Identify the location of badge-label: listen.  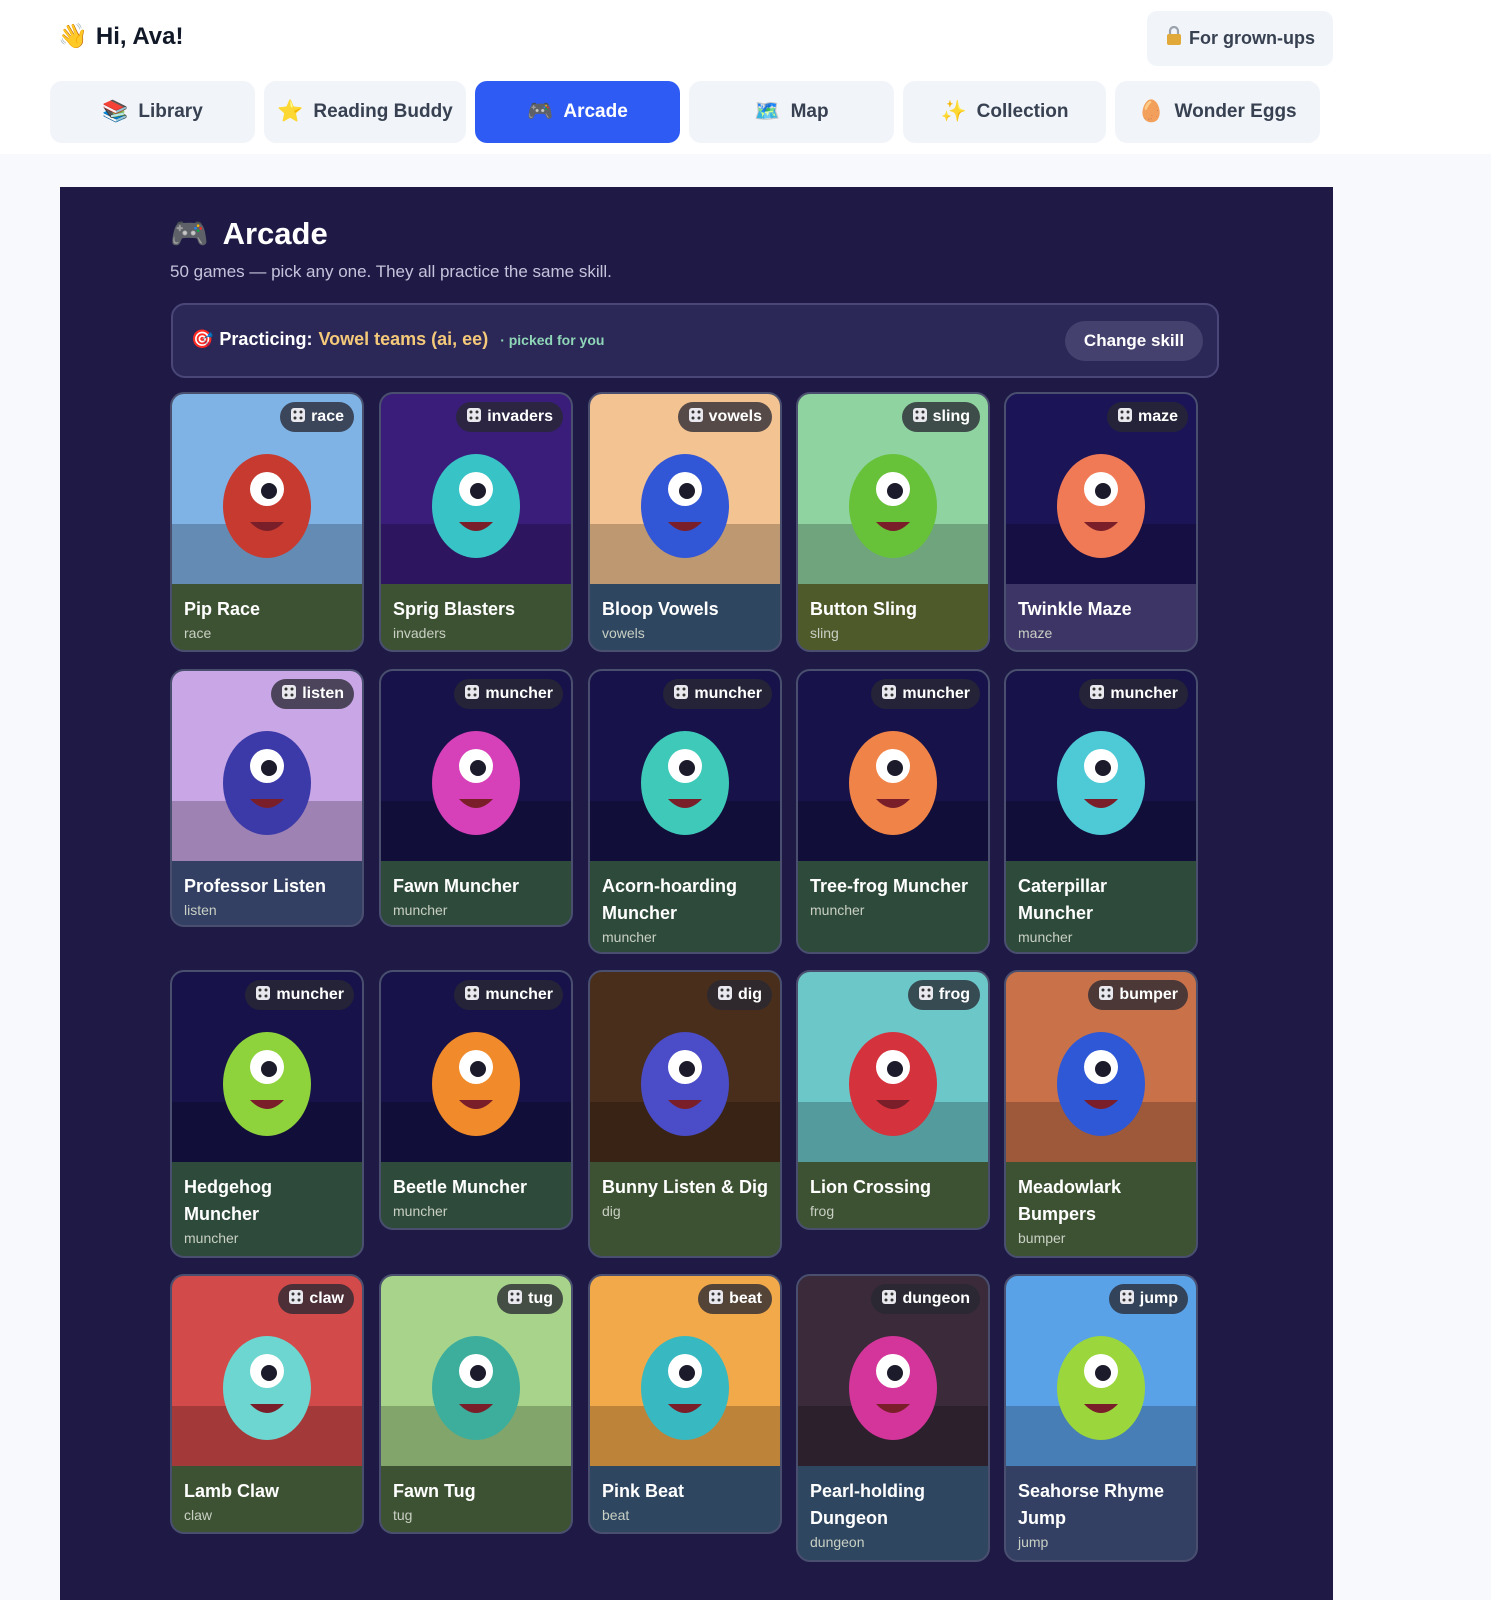
(323, 693).